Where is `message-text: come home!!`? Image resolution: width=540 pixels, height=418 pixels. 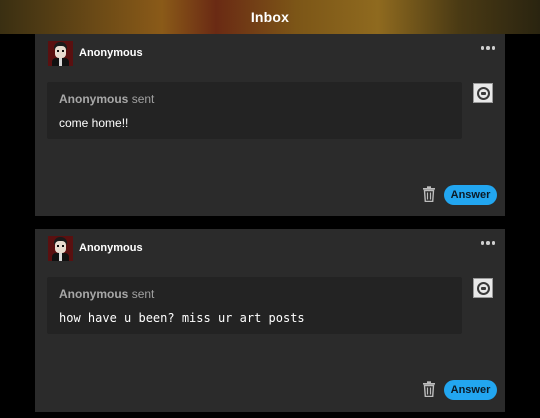
message-text: come home!! is located at coordinates (94, 123).